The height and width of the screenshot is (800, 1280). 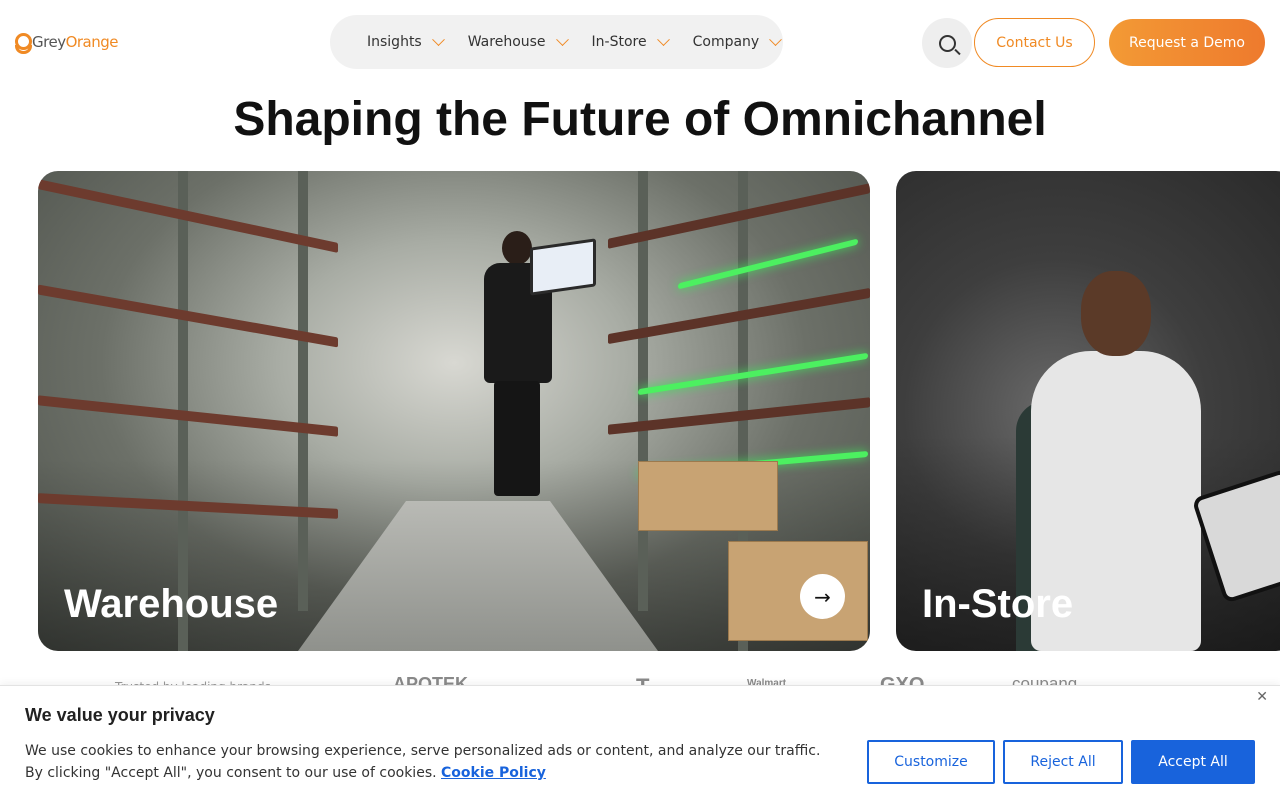 I want to click on cookie-policy-link: Cookie Policy, so click(x=493, y=773).